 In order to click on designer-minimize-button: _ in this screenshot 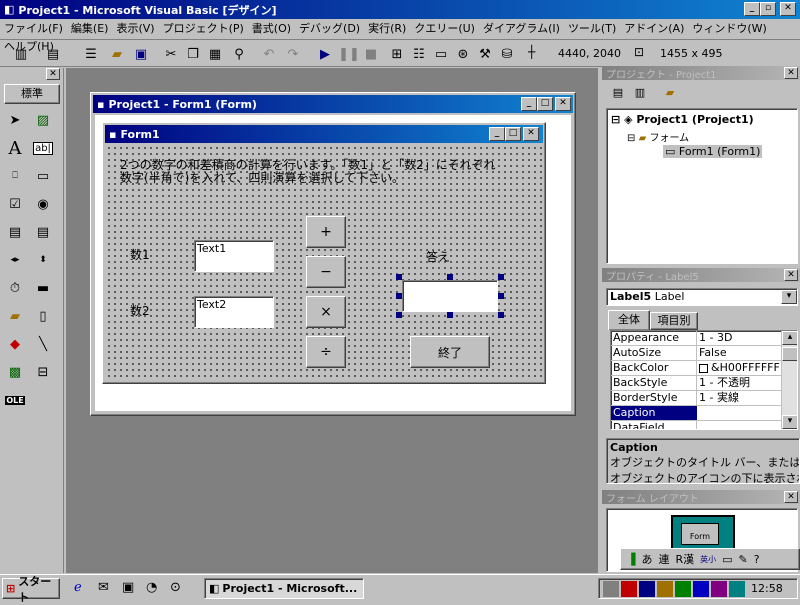, I will do `click(529, 104)`.